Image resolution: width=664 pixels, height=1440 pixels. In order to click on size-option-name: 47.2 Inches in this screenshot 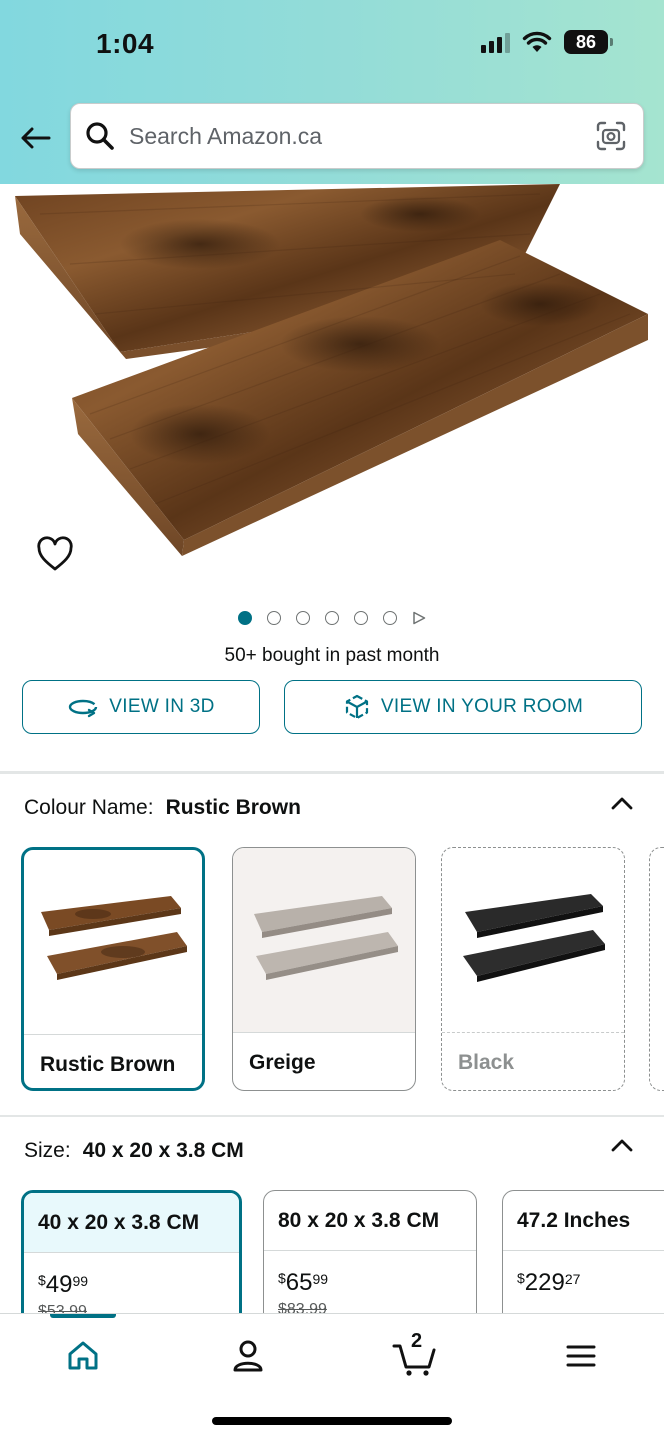, I will do `click(583, 1221)`.